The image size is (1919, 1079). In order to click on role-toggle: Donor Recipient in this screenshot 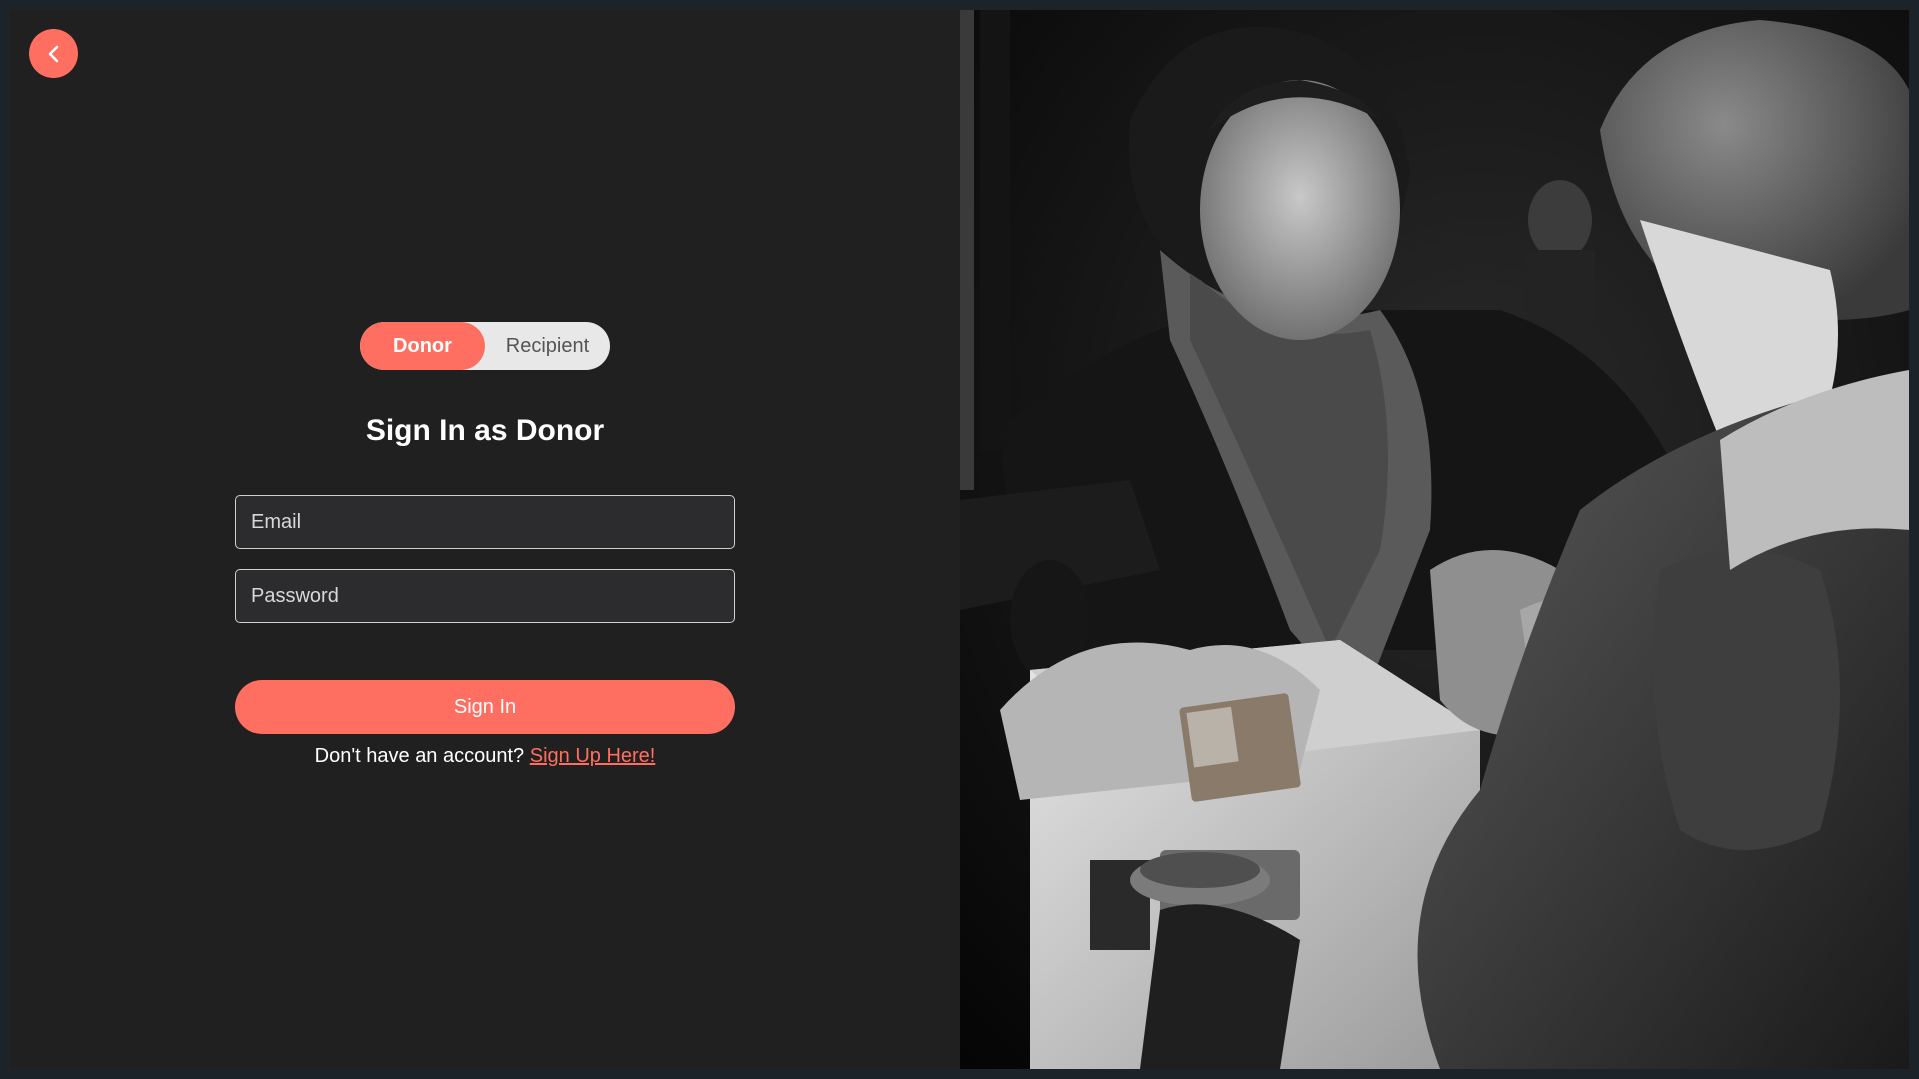, I will do `click(485, 346)`.